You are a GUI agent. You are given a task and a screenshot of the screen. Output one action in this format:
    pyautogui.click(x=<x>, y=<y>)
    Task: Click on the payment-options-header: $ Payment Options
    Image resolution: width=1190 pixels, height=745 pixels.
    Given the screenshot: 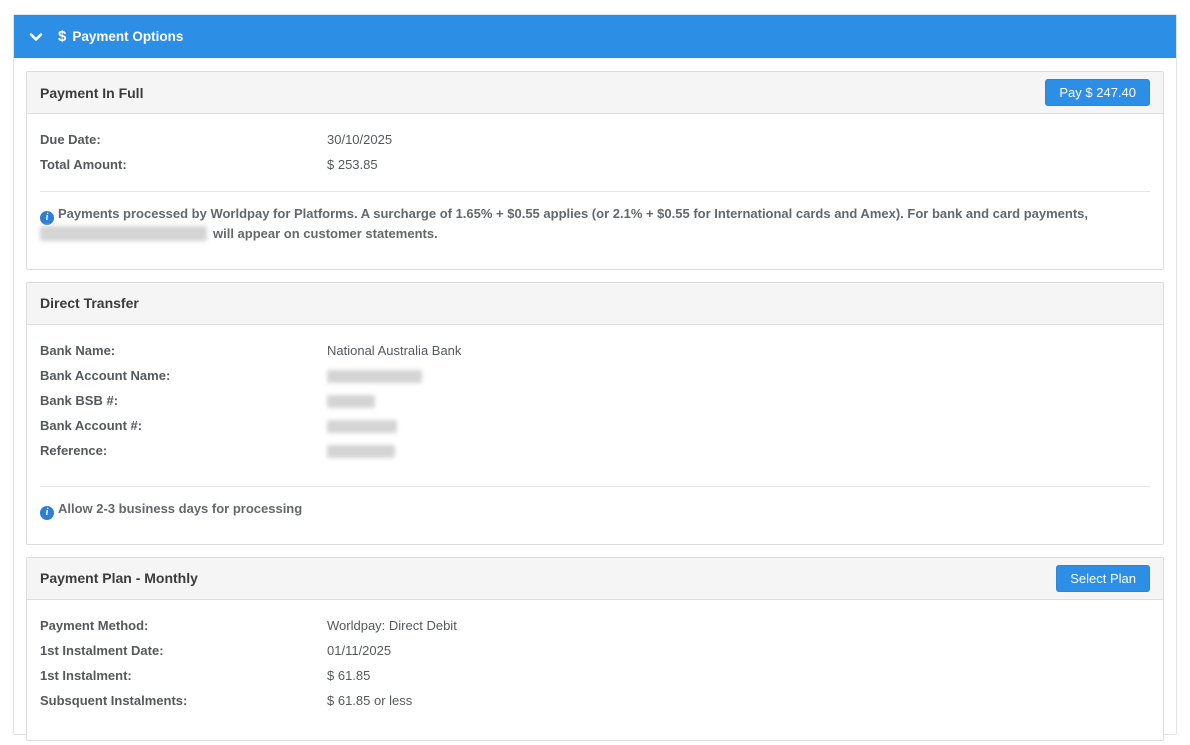 What is the action you would take?
    pyautogui.click(x=595, y=36)
    